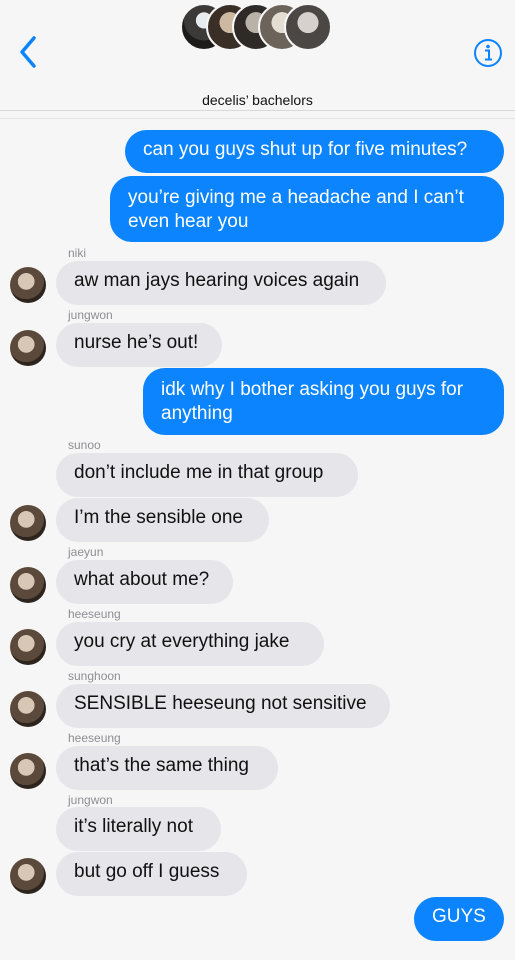  What do you see at coordinates (147, 871) in the screenshot?
I see `message-text: but go off I guess` at bounding box center [147, 871].